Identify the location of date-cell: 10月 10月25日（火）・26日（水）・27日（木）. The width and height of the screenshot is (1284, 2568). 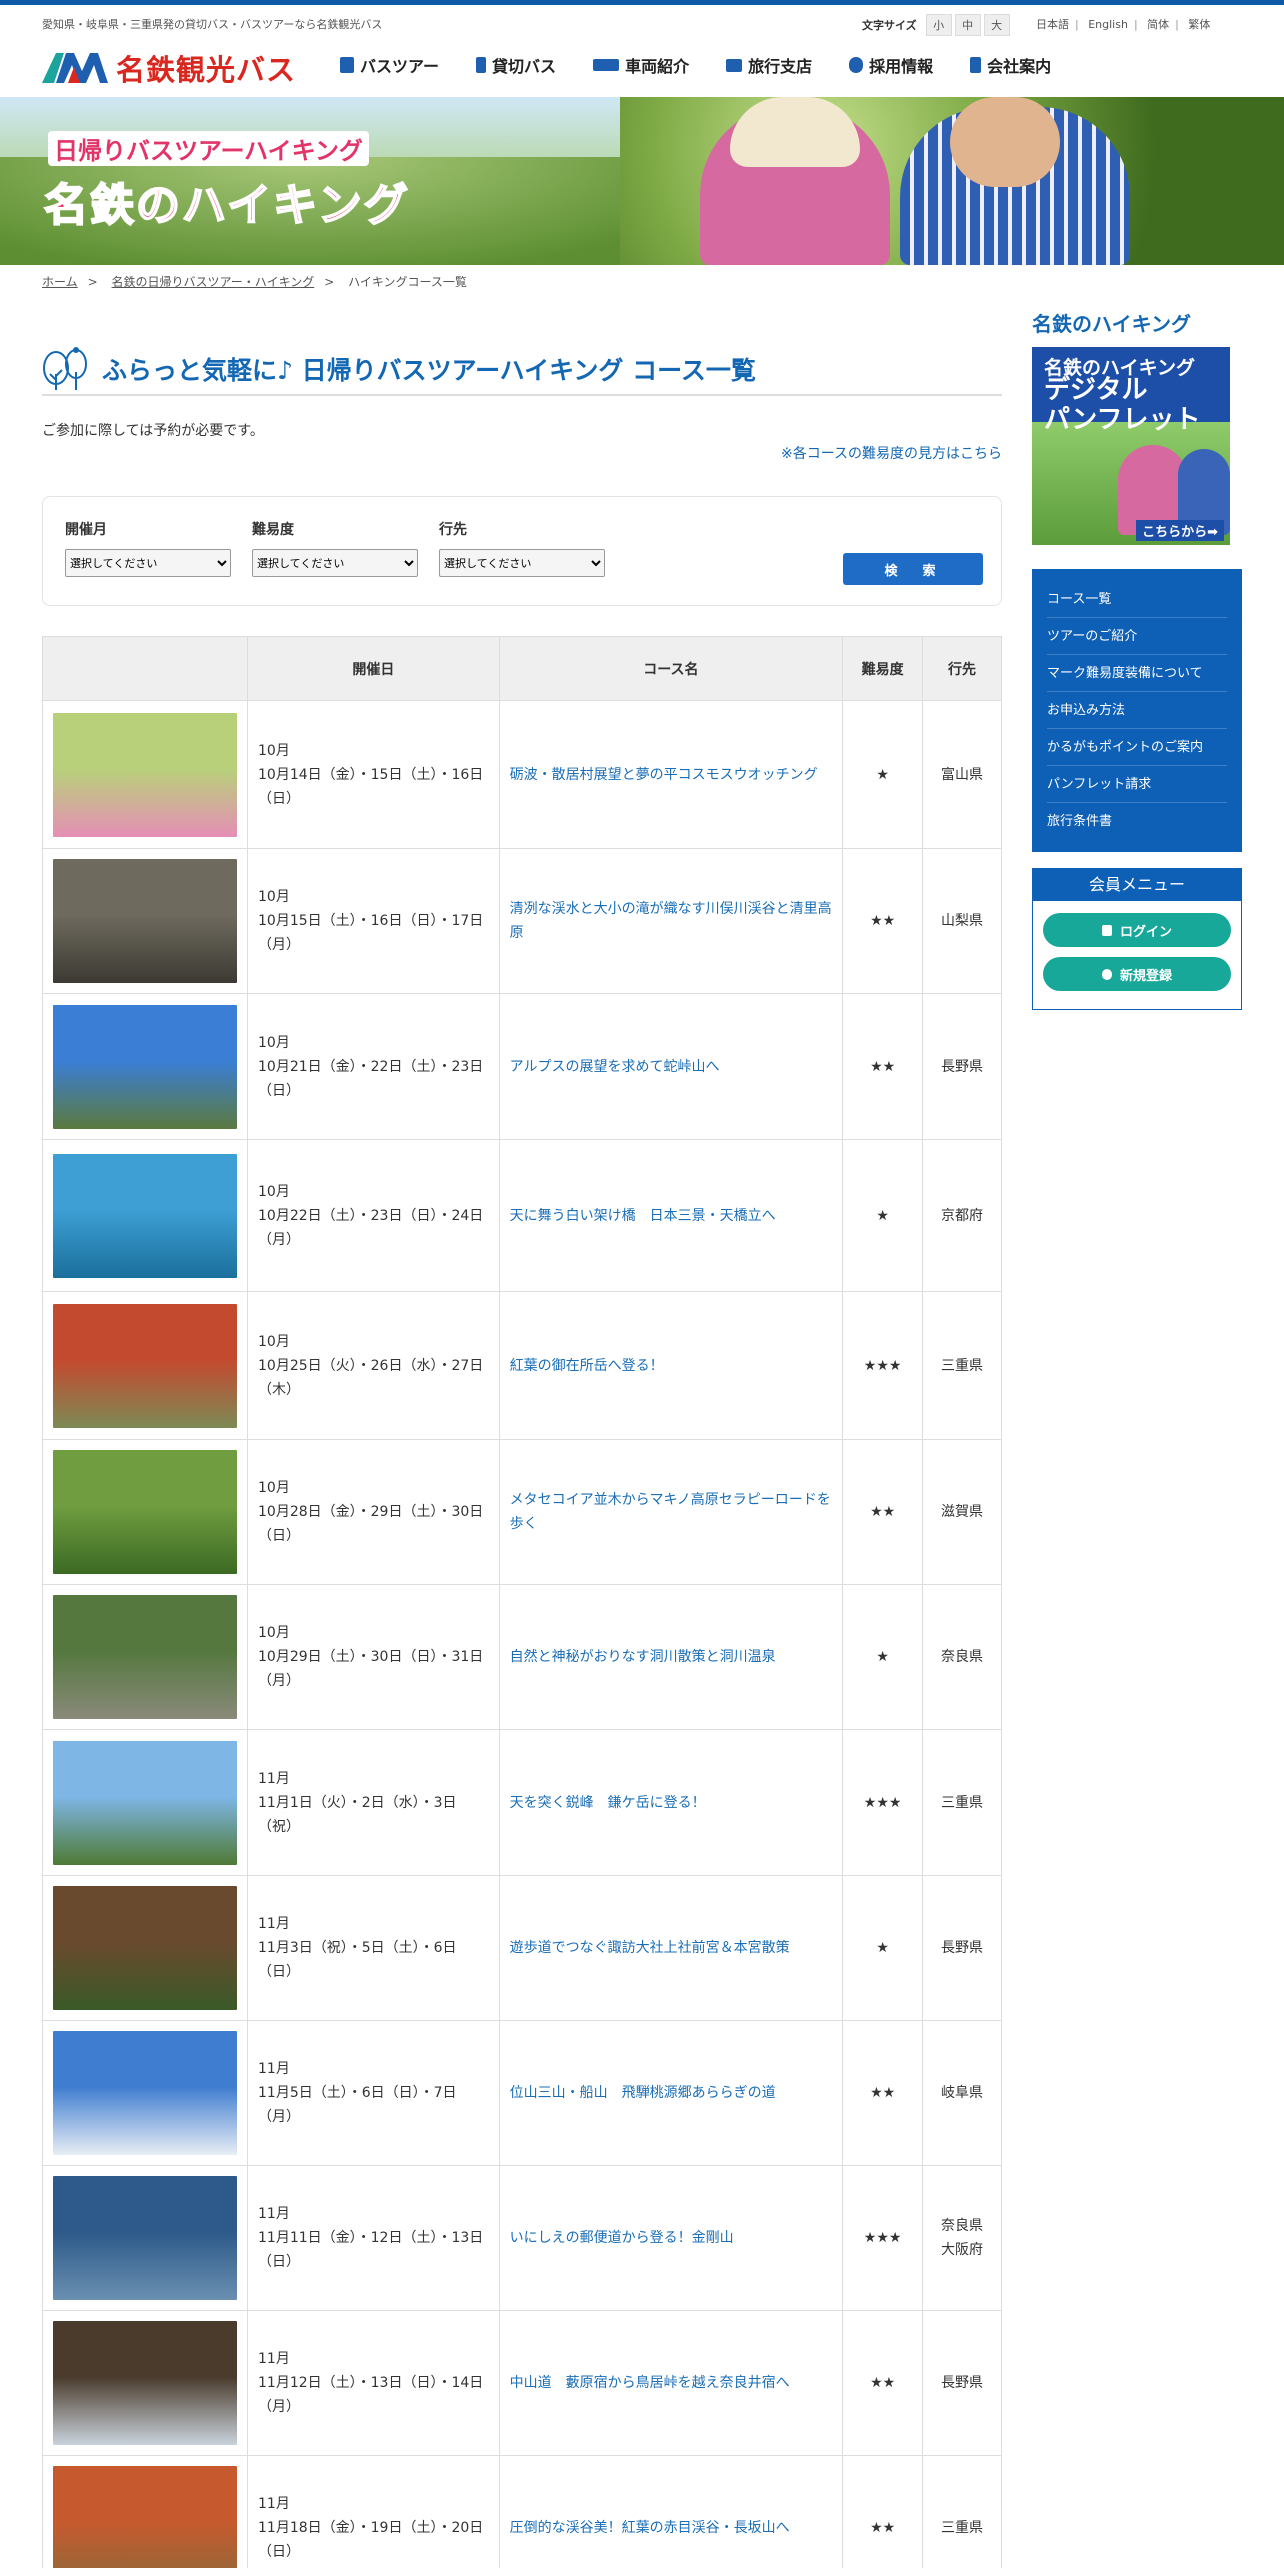
(373, 1365).